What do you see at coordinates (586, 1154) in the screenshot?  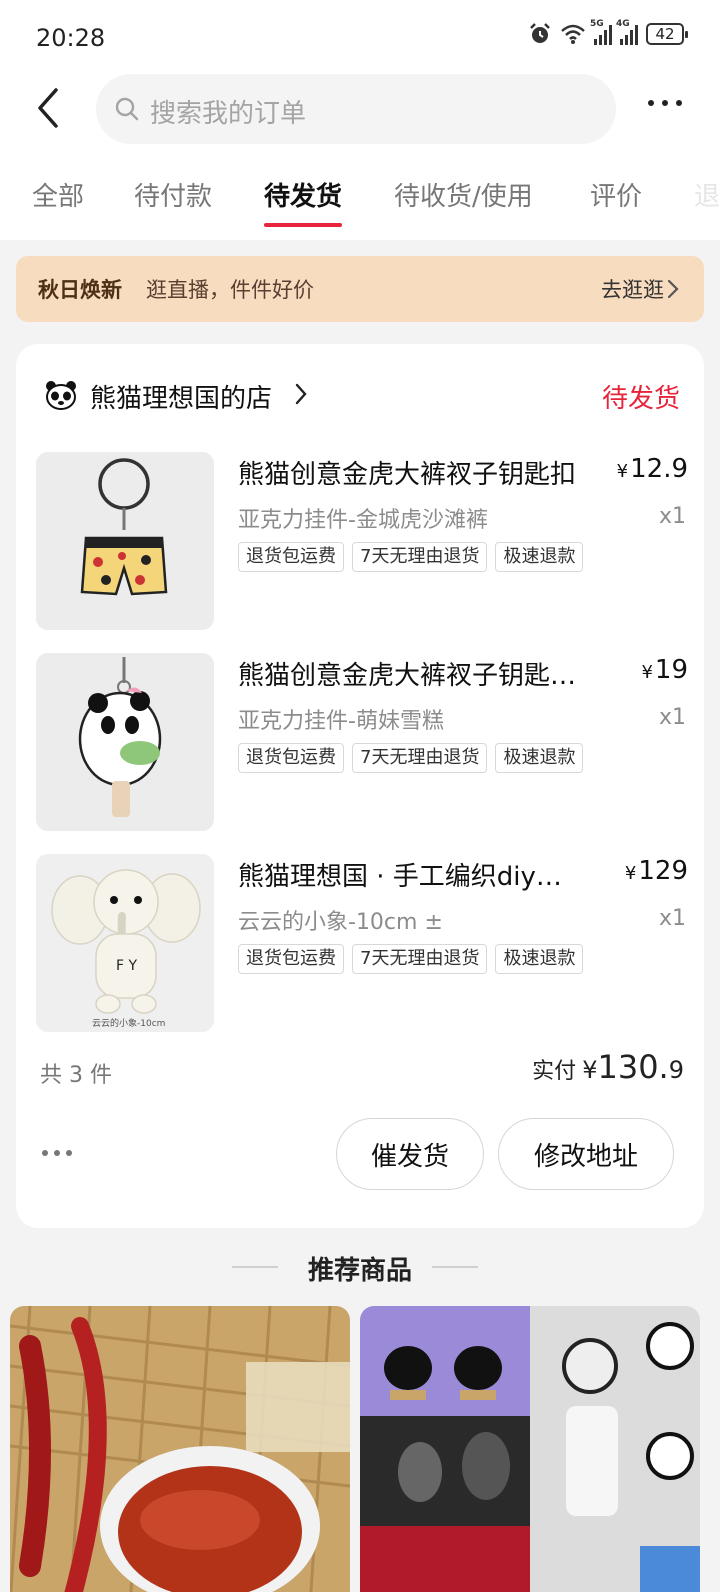 I see `change-address-button: 修改地址` at bounding box center [586, 1154].